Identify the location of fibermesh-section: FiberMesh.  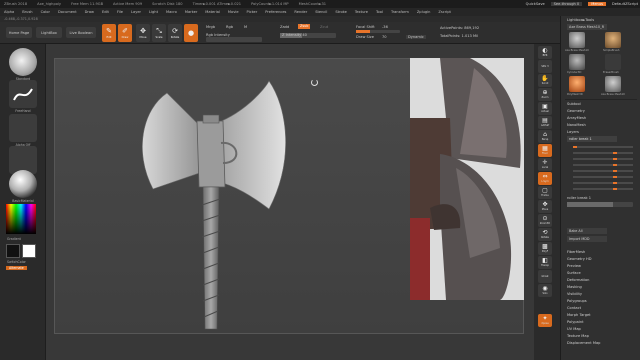
(576, 252).